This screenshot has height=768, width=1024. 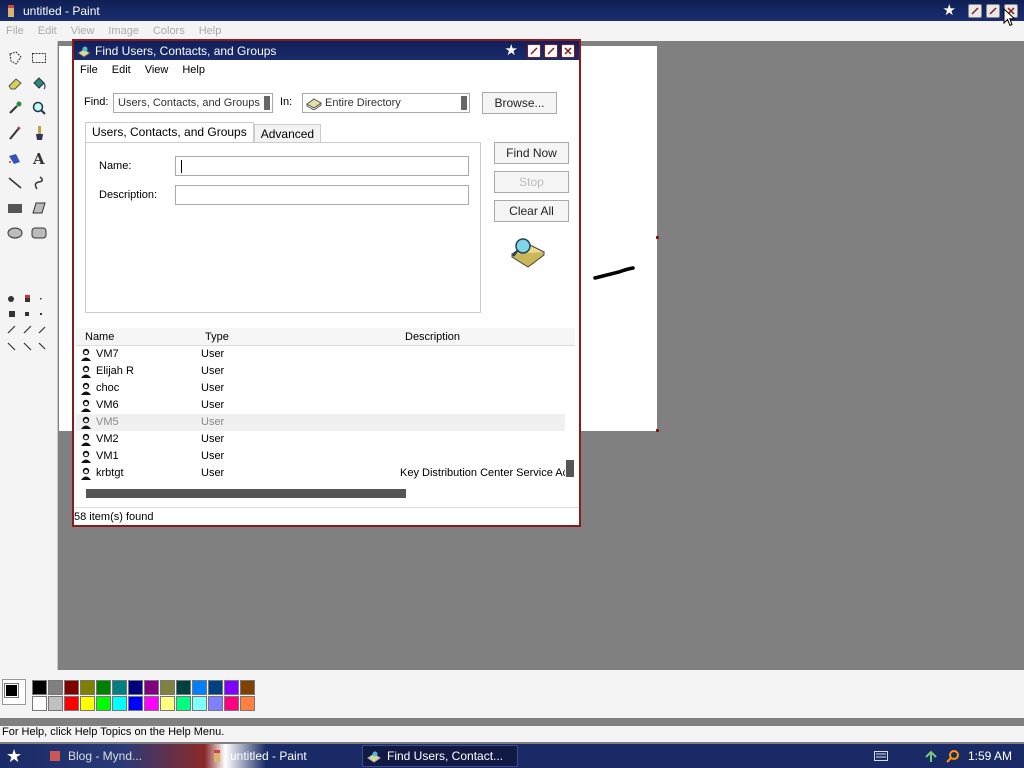 I want to click on minimize-button, so click(x=975, y=10).